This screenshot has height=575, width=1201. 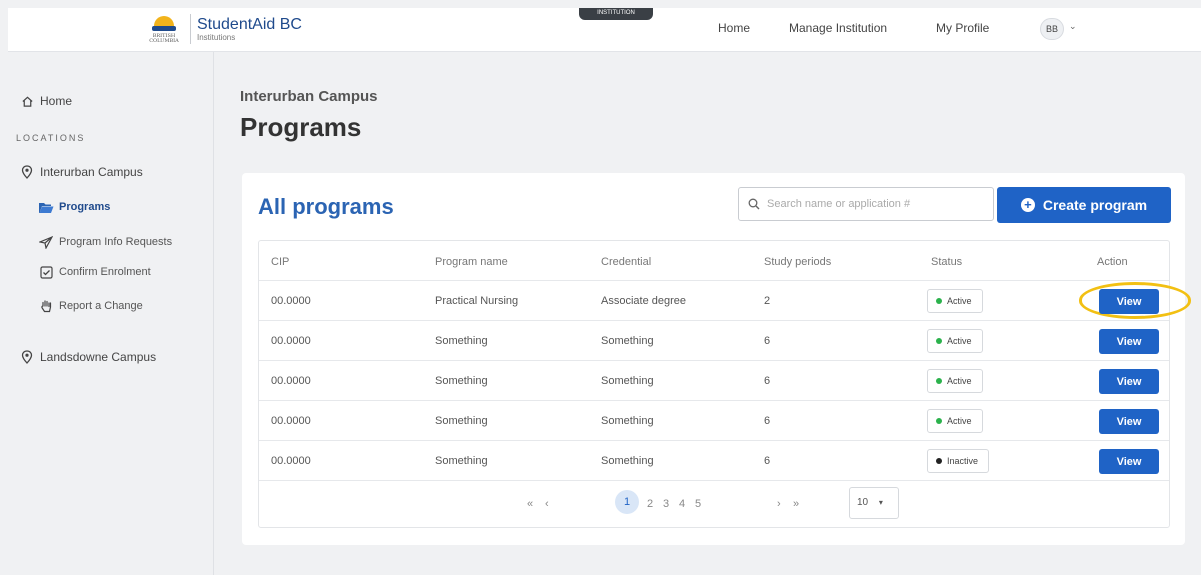 What do you see at coordinates (714, 505) in the screenshot?
I see `pagination: « ‹ 1 2 3 4 5 › » 10 ▾` at bounding box center [714, 505].